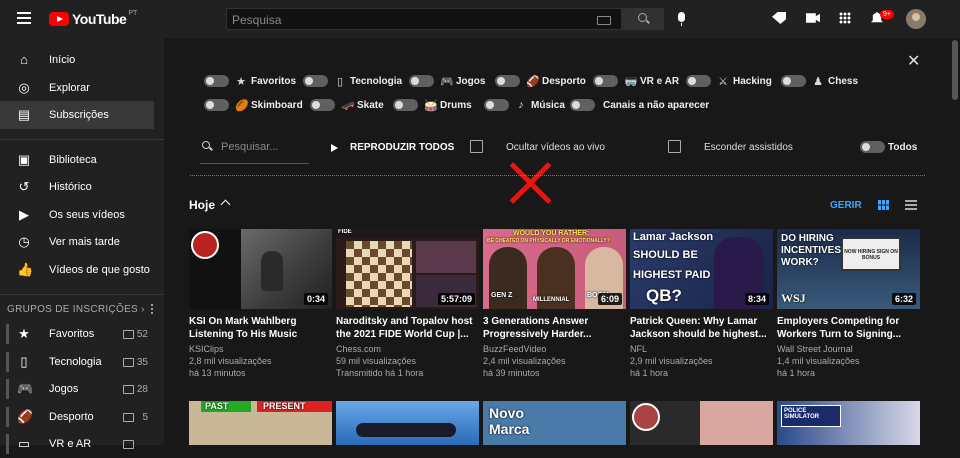 The image size is (960, 458). I want to click on channel-name: BuzzFeedVideo, so click(554, 349).